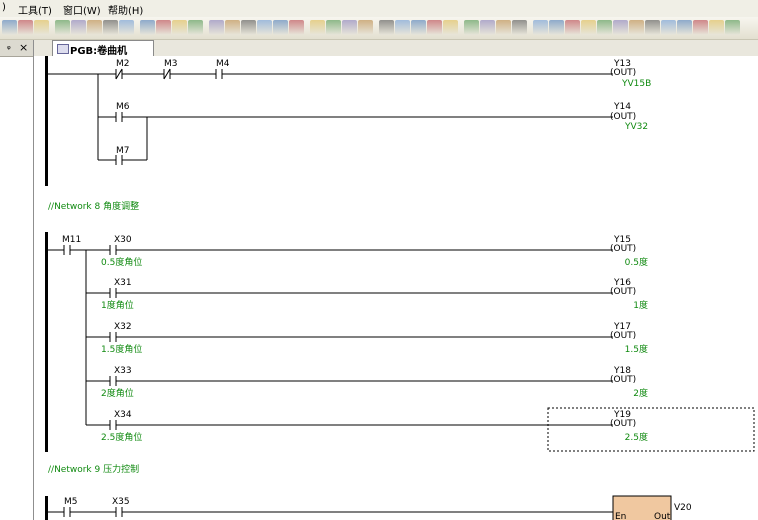 This screenshot has height=520, width=758. What do you see at coordinates (637, 127) in the screenshot?
I see `coil-comment: YV32` at bounding box center [637, 127].